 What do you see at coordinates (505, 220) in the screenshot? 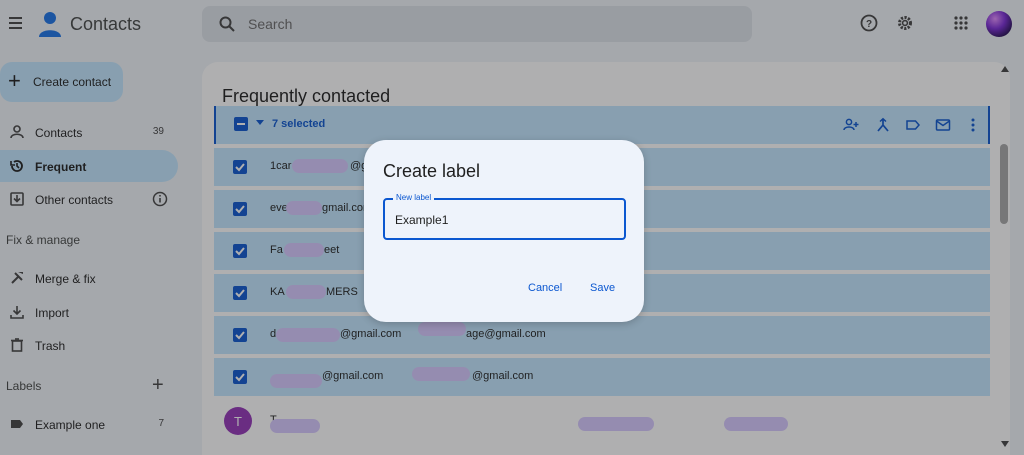
I see `new-label-input` at bounding box center [505, 220].